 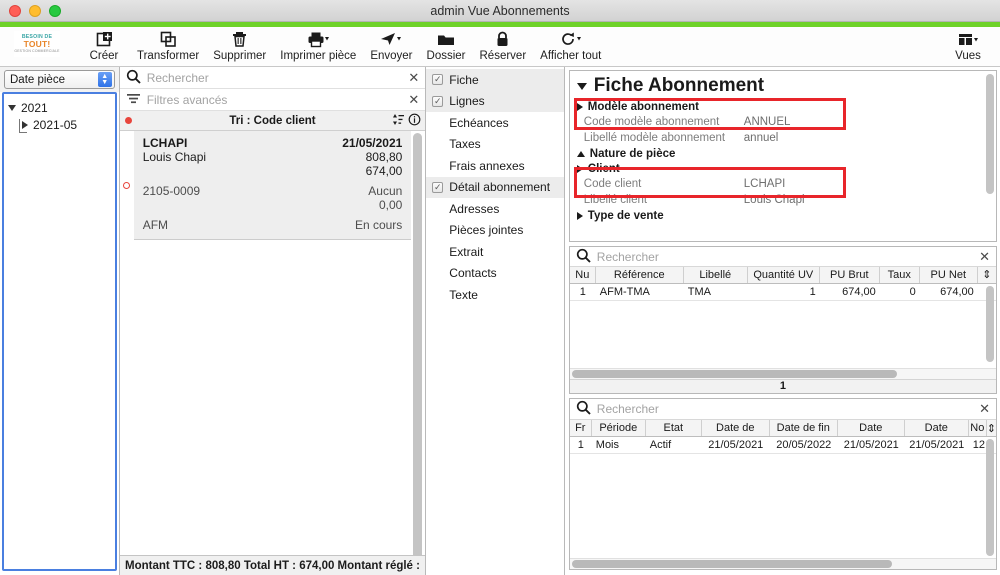 What do you see at coordinates (990, 323) in the screenshot?
I see `lines-vertical-scrollbar` at bounding box center [990, 323].